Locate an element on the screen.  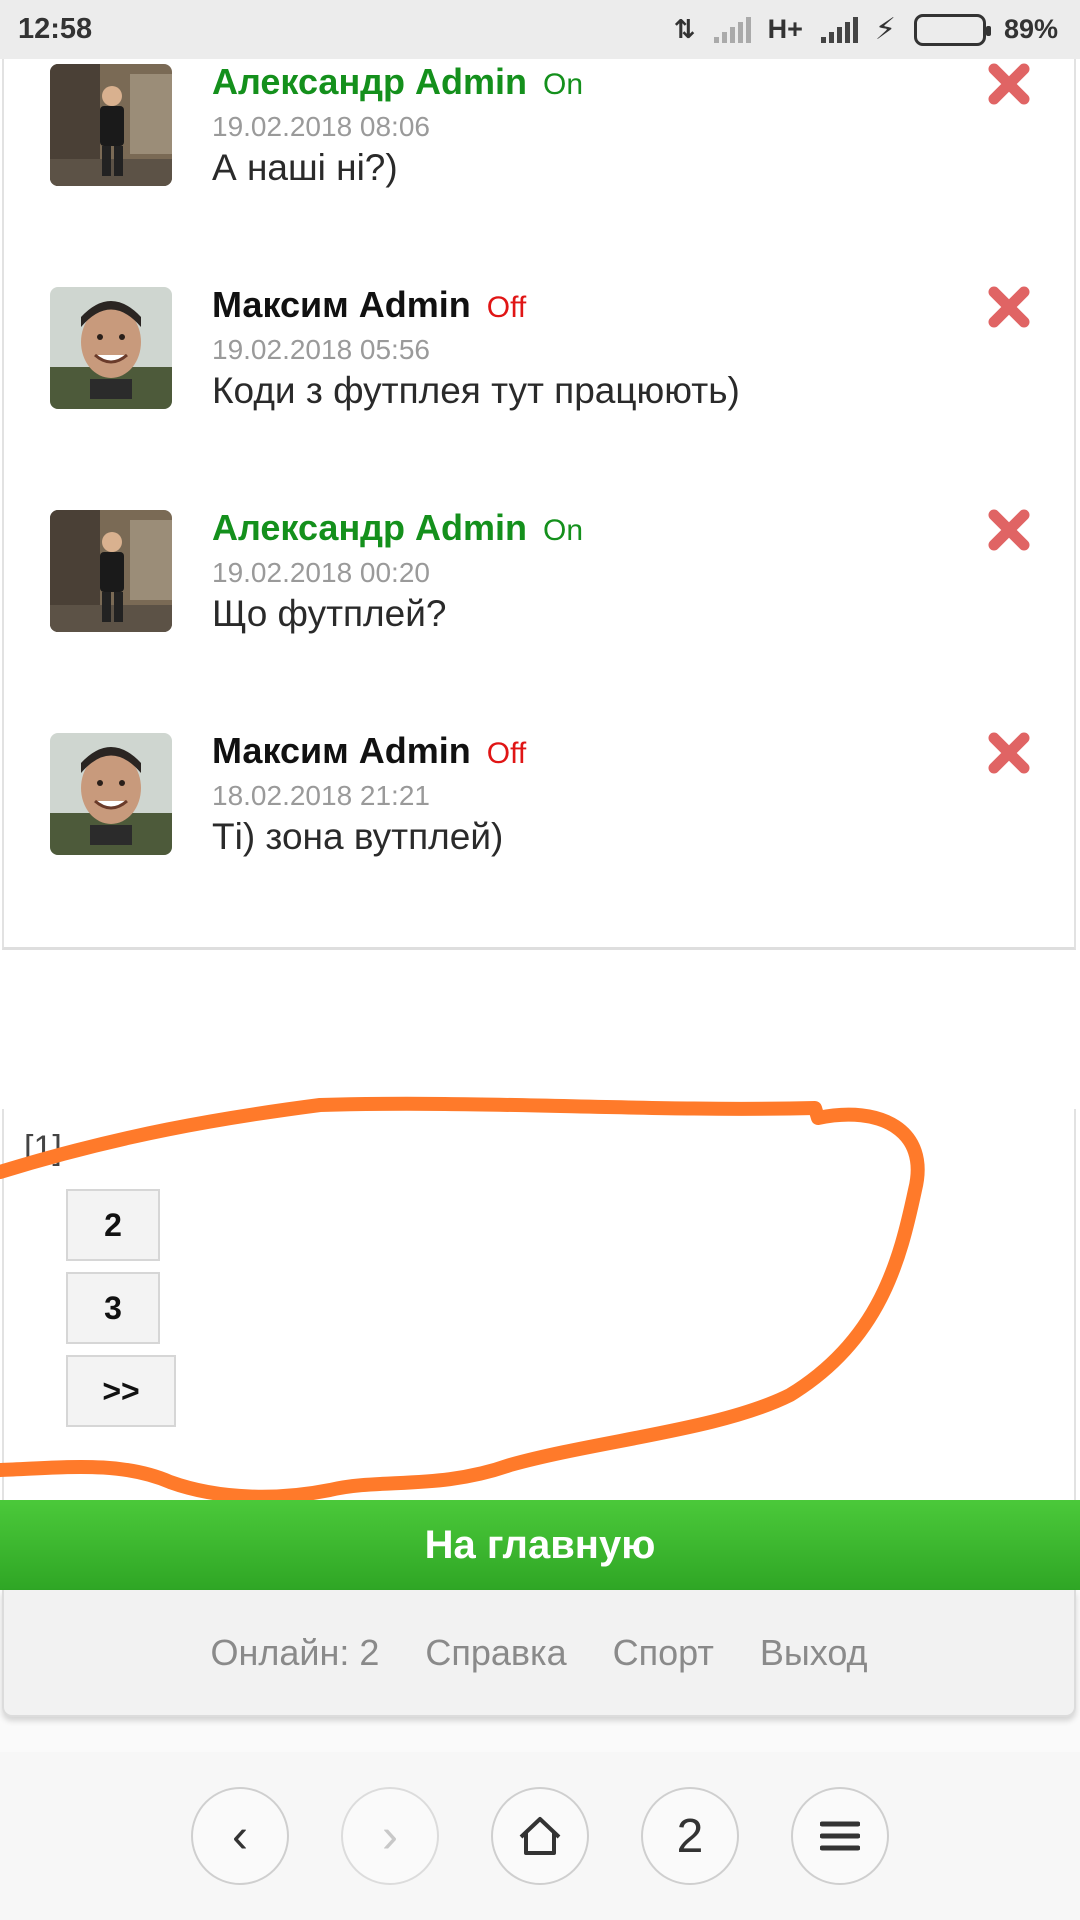
message-text: Коди з футплея тут працюють) is located at coordinates (476, 390).